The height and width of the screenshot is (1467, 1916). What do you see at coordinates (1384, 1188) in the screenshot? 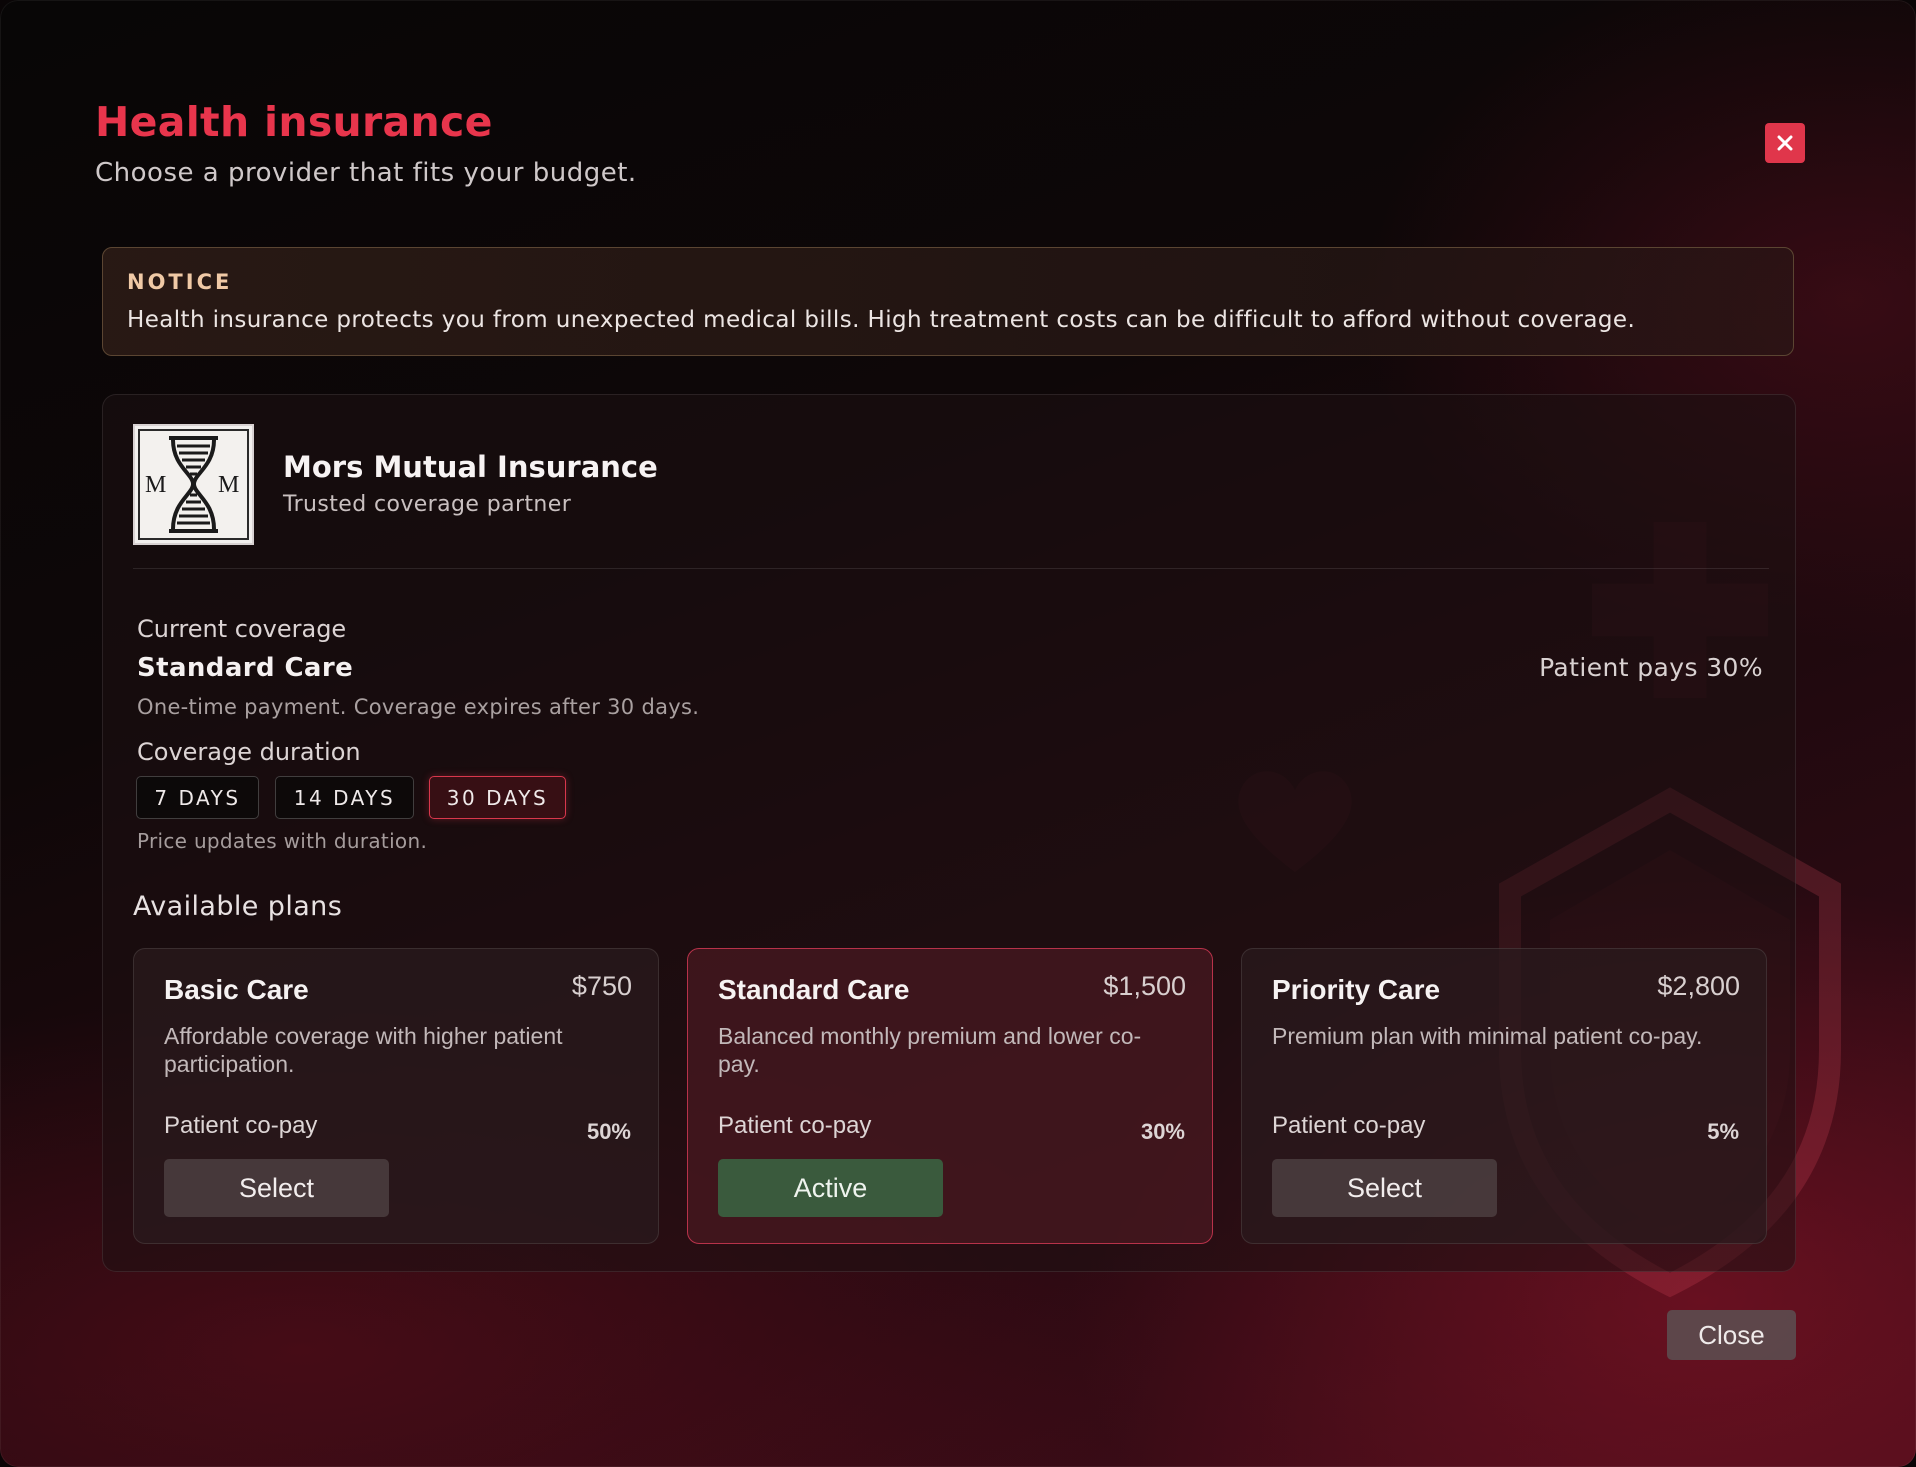
I see `select-priority-button: Select` at bounding box center [1384, 1188].